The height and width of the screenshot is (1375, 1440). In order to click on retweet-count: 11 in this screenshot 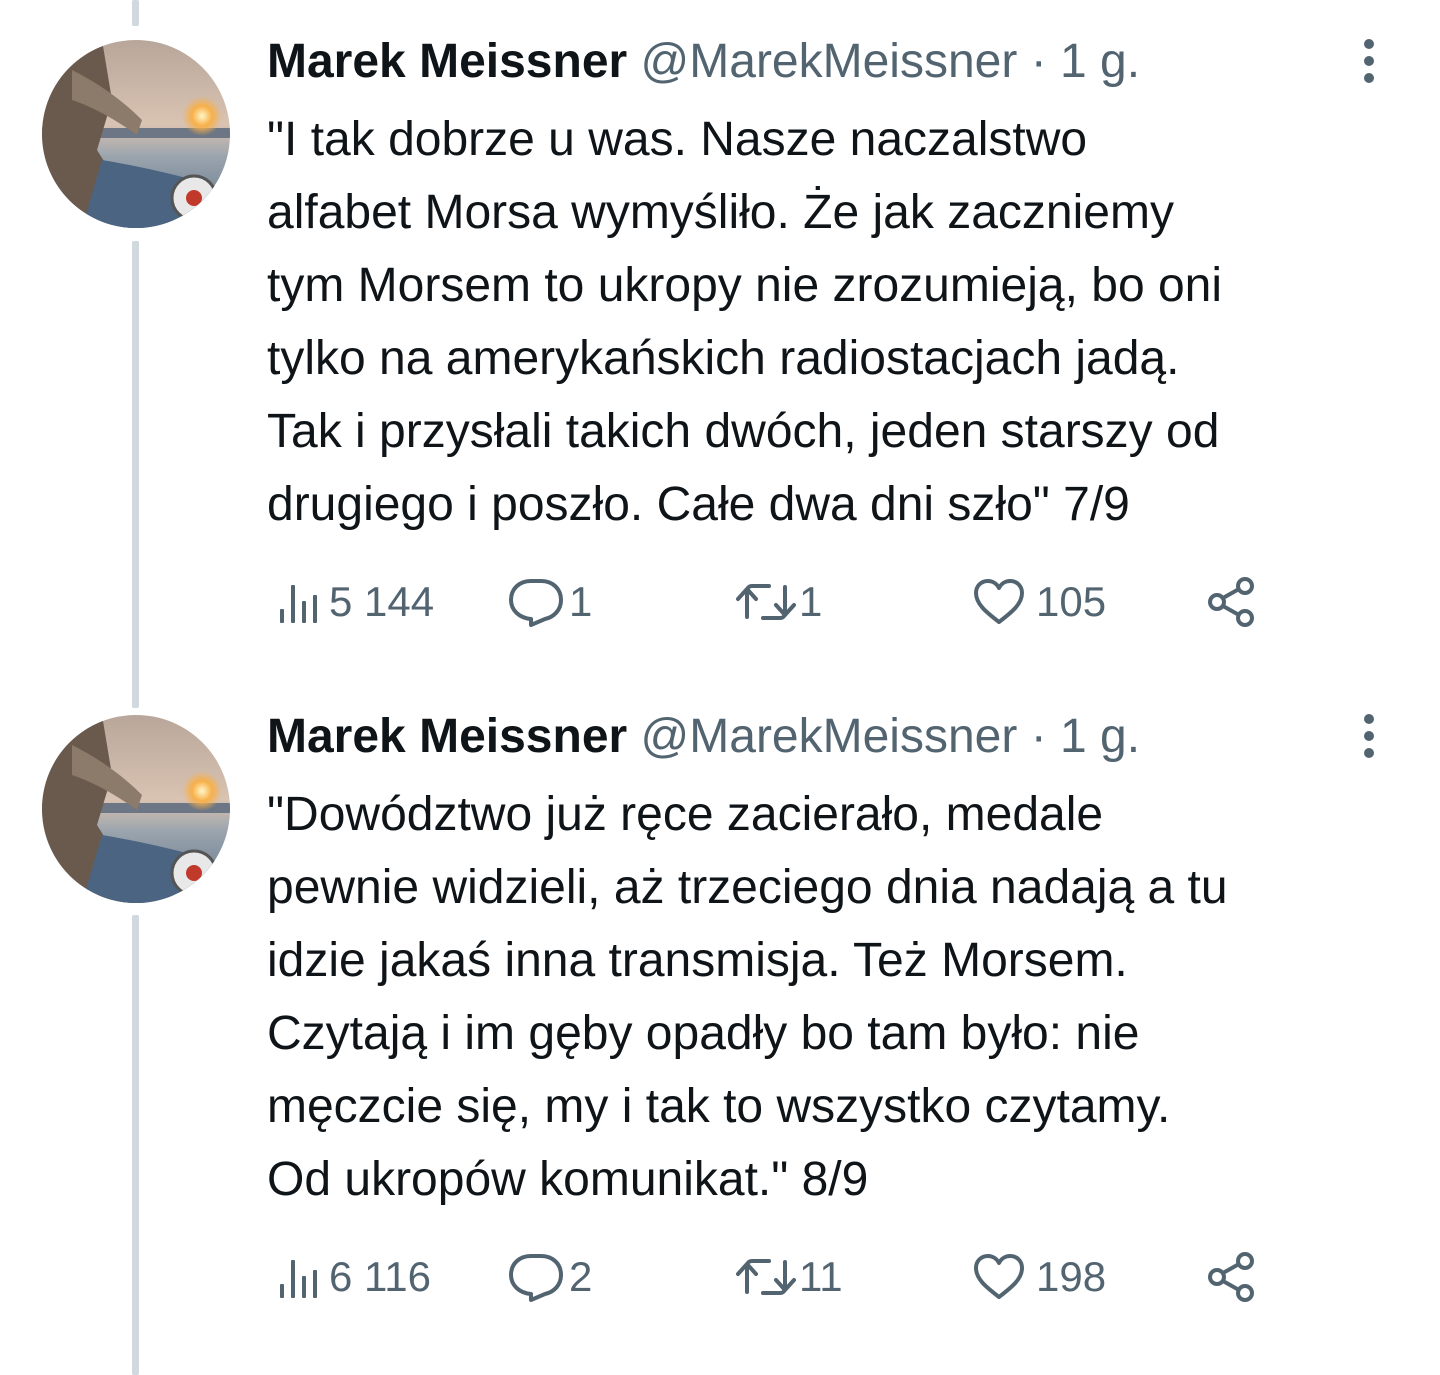, I will do `click(821, 1276)`.